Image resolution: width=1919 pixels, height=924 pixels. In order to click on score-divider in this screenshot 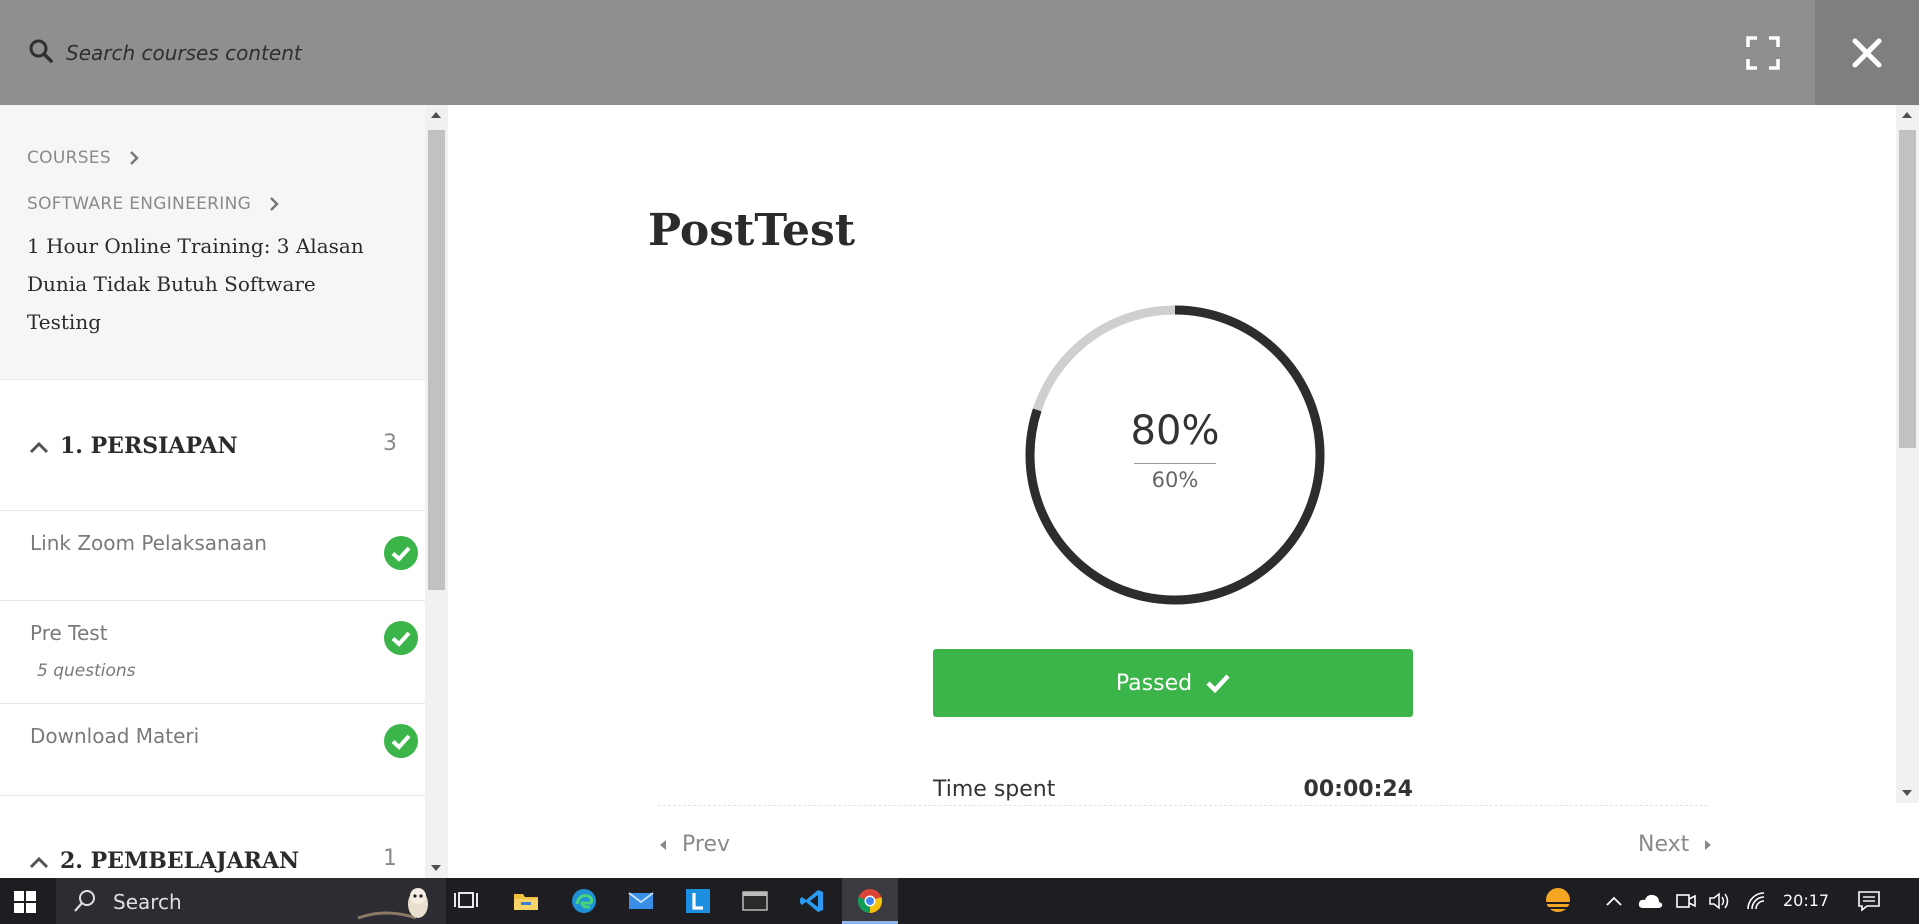, I will do `click(1175, 463)`.